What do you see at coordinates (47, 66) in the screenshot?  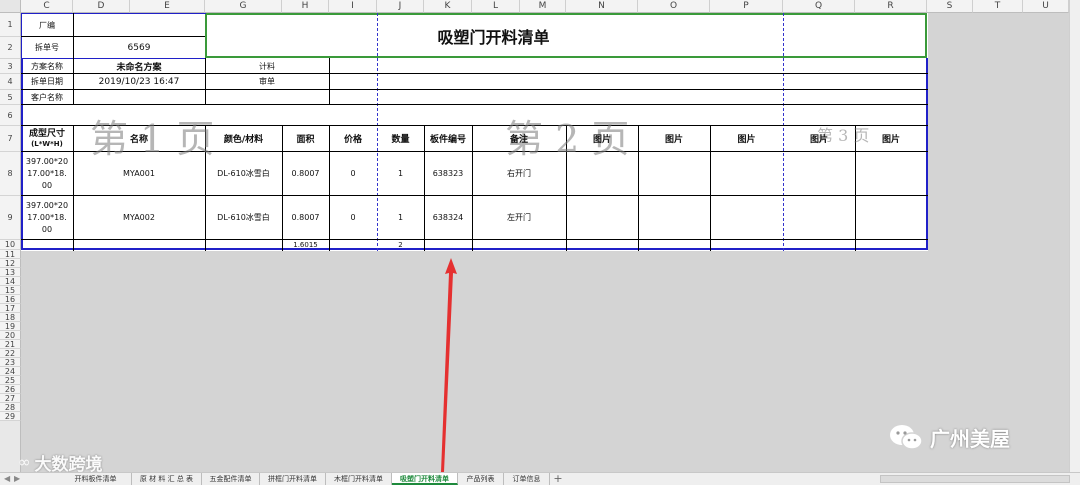 I see `scheme-label: 方案名称` at bounding box center [47, 66].